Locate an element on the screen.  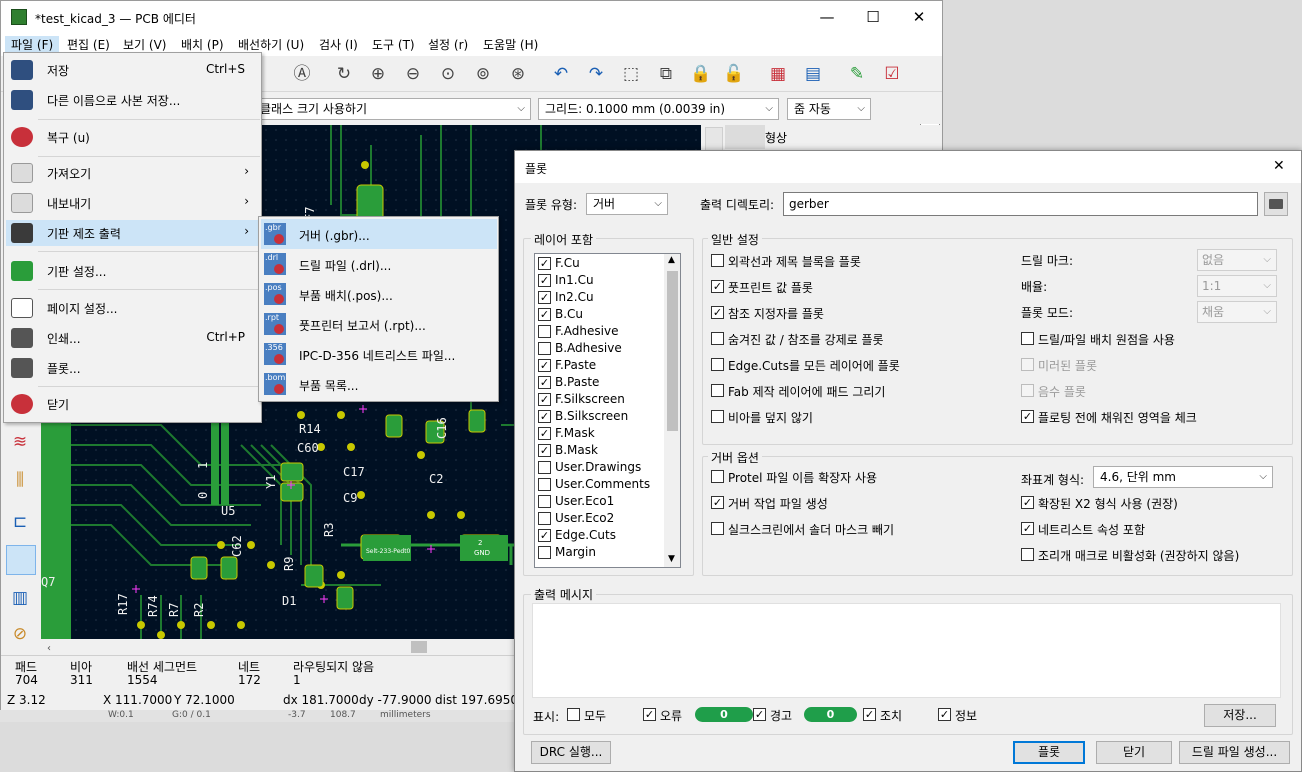
pcb-pad-number: 2 is located at coordinates (480, 543).